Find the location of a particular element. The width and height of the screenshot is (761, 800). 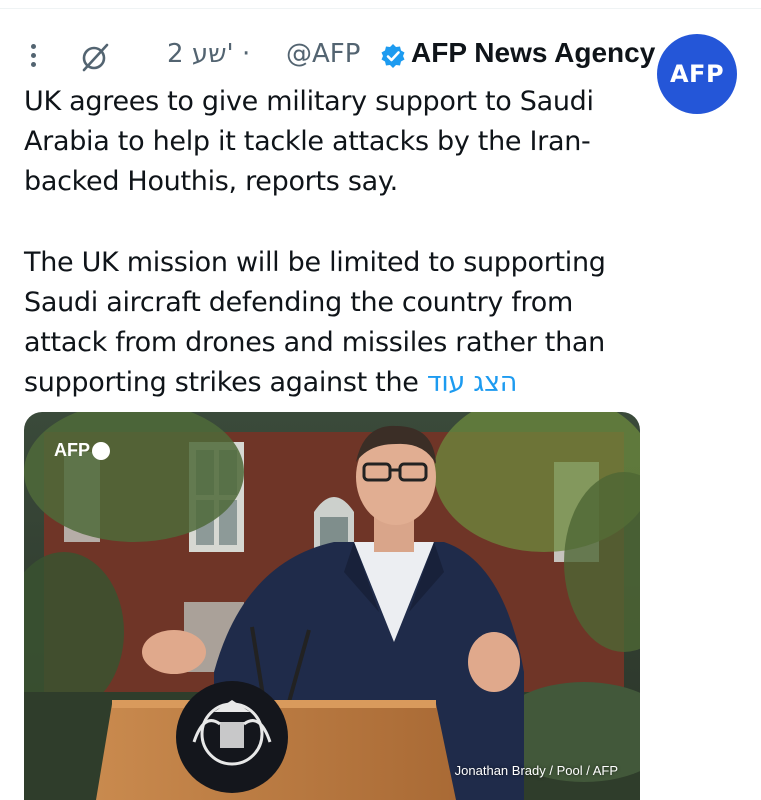

author-display-name: AFP News Agency is located at coordinates (533, 53).